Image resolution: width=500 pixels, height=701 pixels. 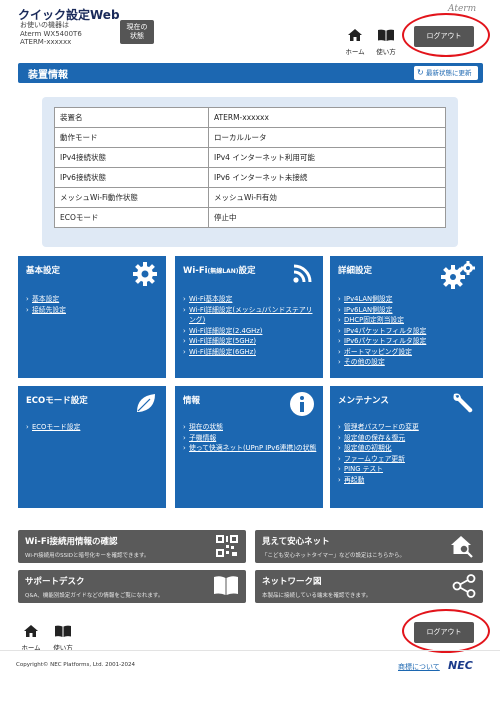 What do you see at coordinates (382, 341) in the screenshot?
I see `link-ipv6-filter: IPv6パケットフィルタ設定` at bounding box center [382, 341].